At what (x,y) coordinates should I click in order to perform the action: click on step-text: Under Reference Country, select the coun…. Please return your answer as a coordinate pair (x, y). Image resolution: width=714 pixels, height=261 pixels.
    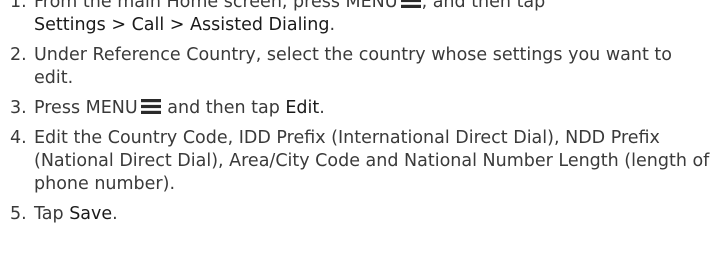
    Looking at the image, I should click on (353, 66).